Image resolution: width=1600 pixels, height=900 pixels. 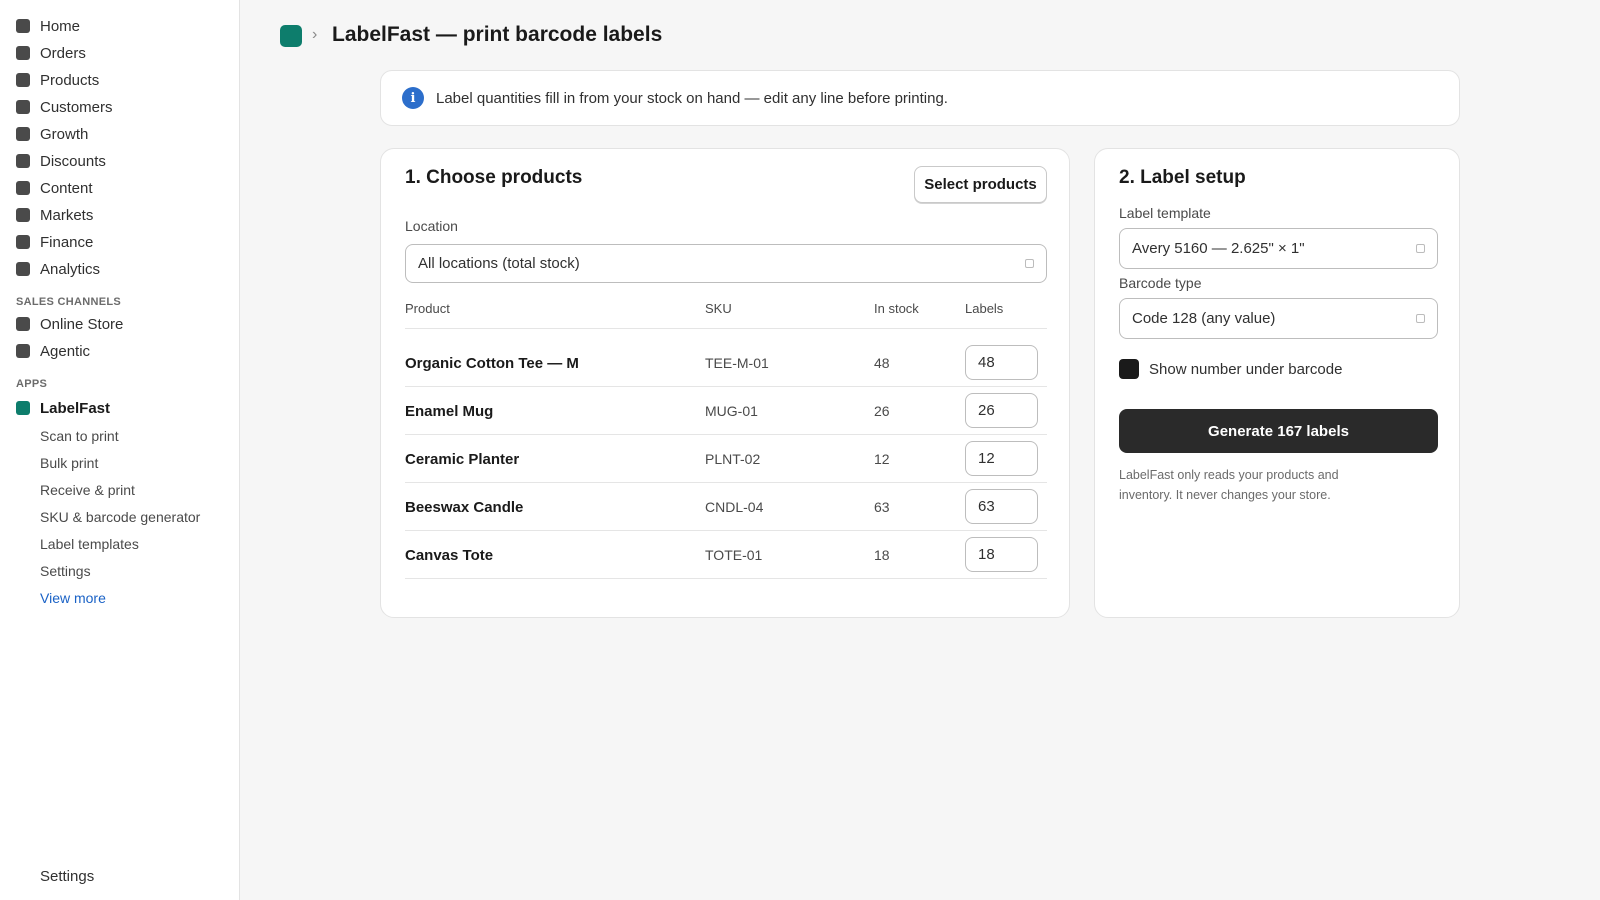 I want to click on sidebar-item-label: Analytics, so click(x=70, y=269).